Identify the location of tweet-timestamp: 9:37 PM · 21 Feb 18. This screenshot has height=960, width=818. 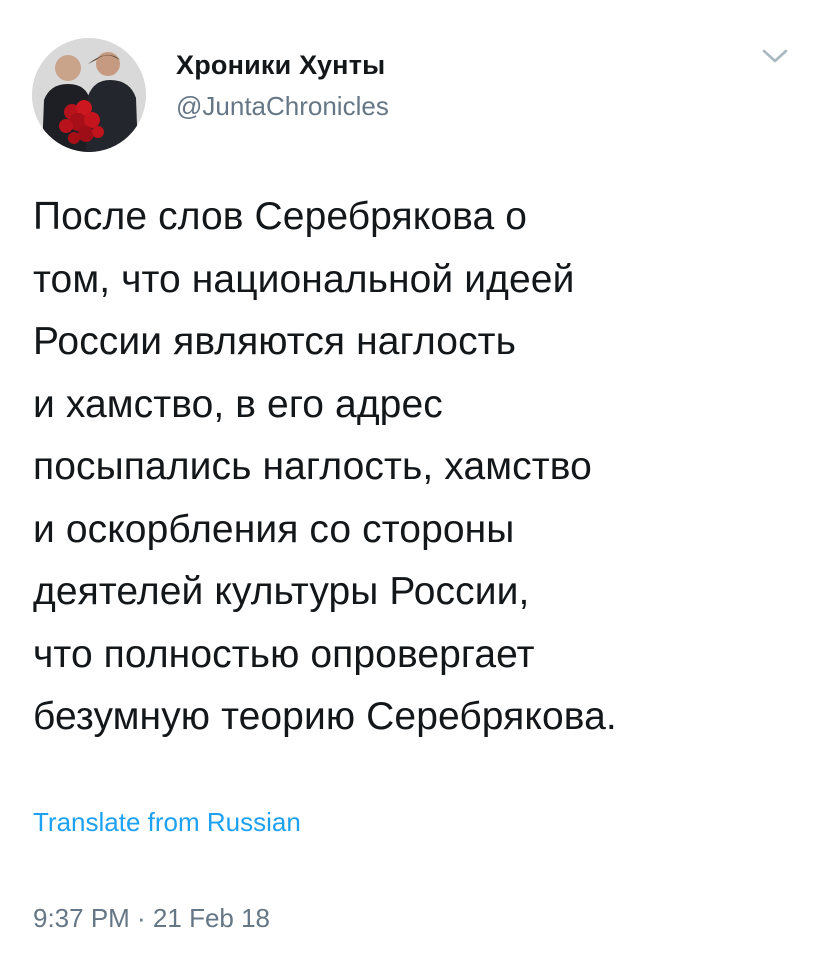
(151, 918).